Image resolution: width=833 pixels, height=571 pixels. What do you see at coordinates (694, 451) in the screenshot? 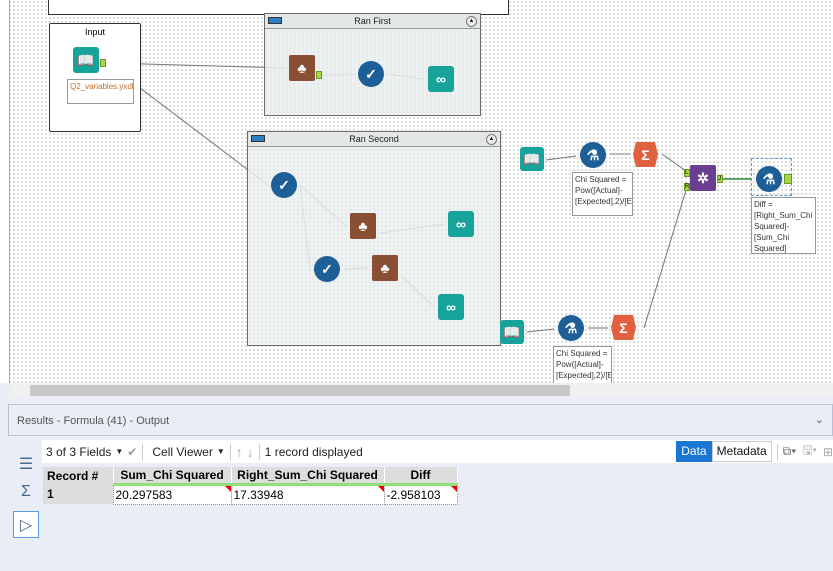
I see `tab-data: Data` at bounding box center [694, 451].